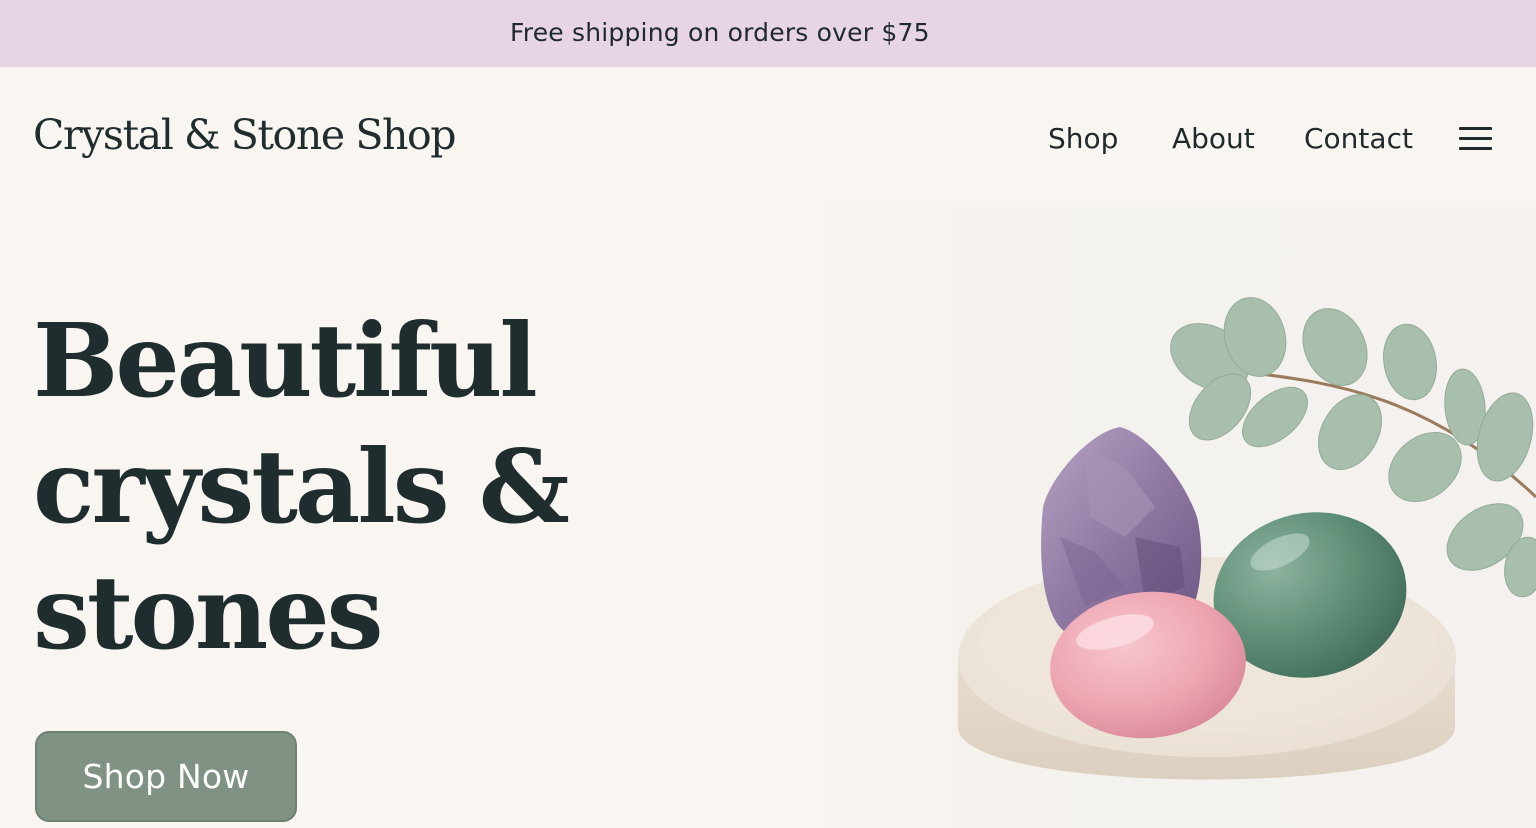 The width and height of the screenshot is (1536, 828). I want to click on nav-link-about: About, so click(1213, 138).